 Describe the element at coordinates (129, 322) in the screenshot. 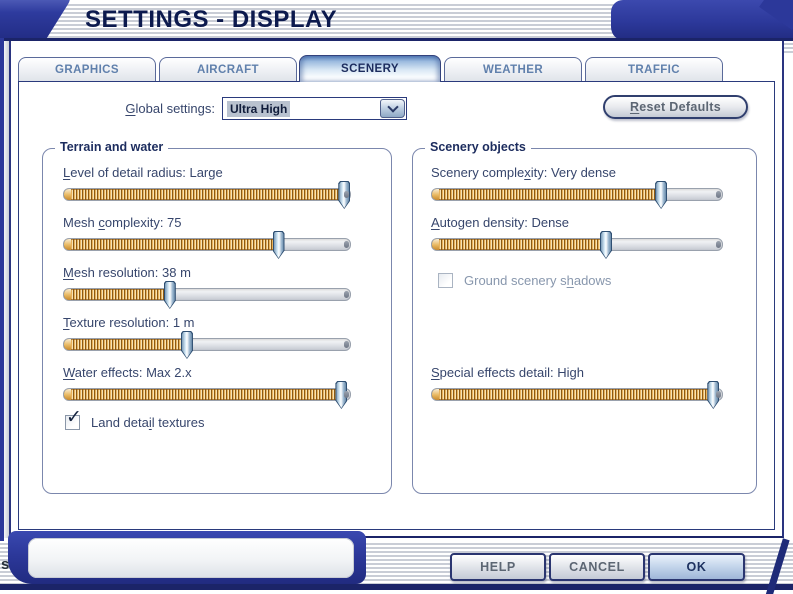

I see `texture-resolution-label: Texture resolution: 1 m` at that location.